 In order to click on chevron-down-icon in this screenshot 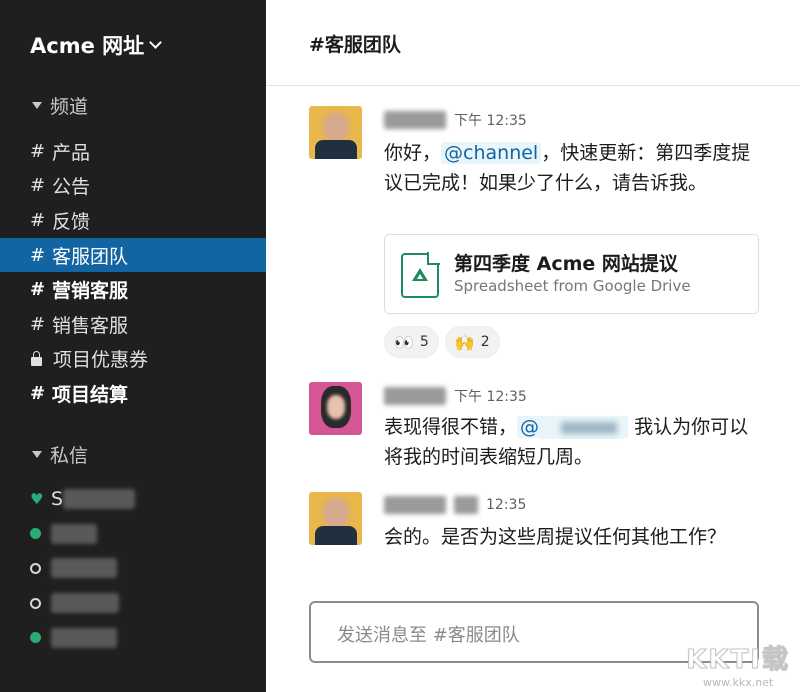, I will do `click(156, 42)`.